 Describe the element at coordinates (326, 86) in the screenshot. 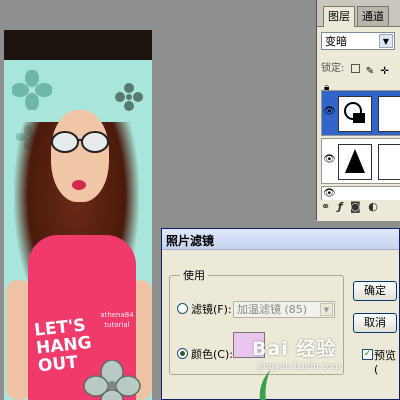

I see `lock-all-icon: 🔒︎` at that location.